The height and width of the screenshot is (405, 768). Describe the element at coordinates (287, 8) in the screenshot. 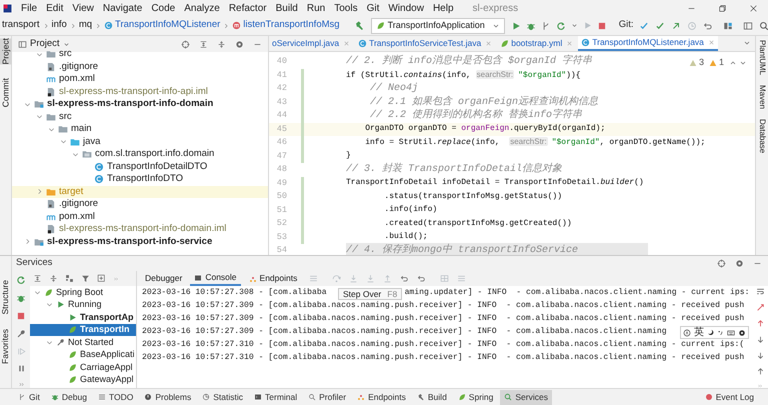

I see `menu-item: Build` at that location.